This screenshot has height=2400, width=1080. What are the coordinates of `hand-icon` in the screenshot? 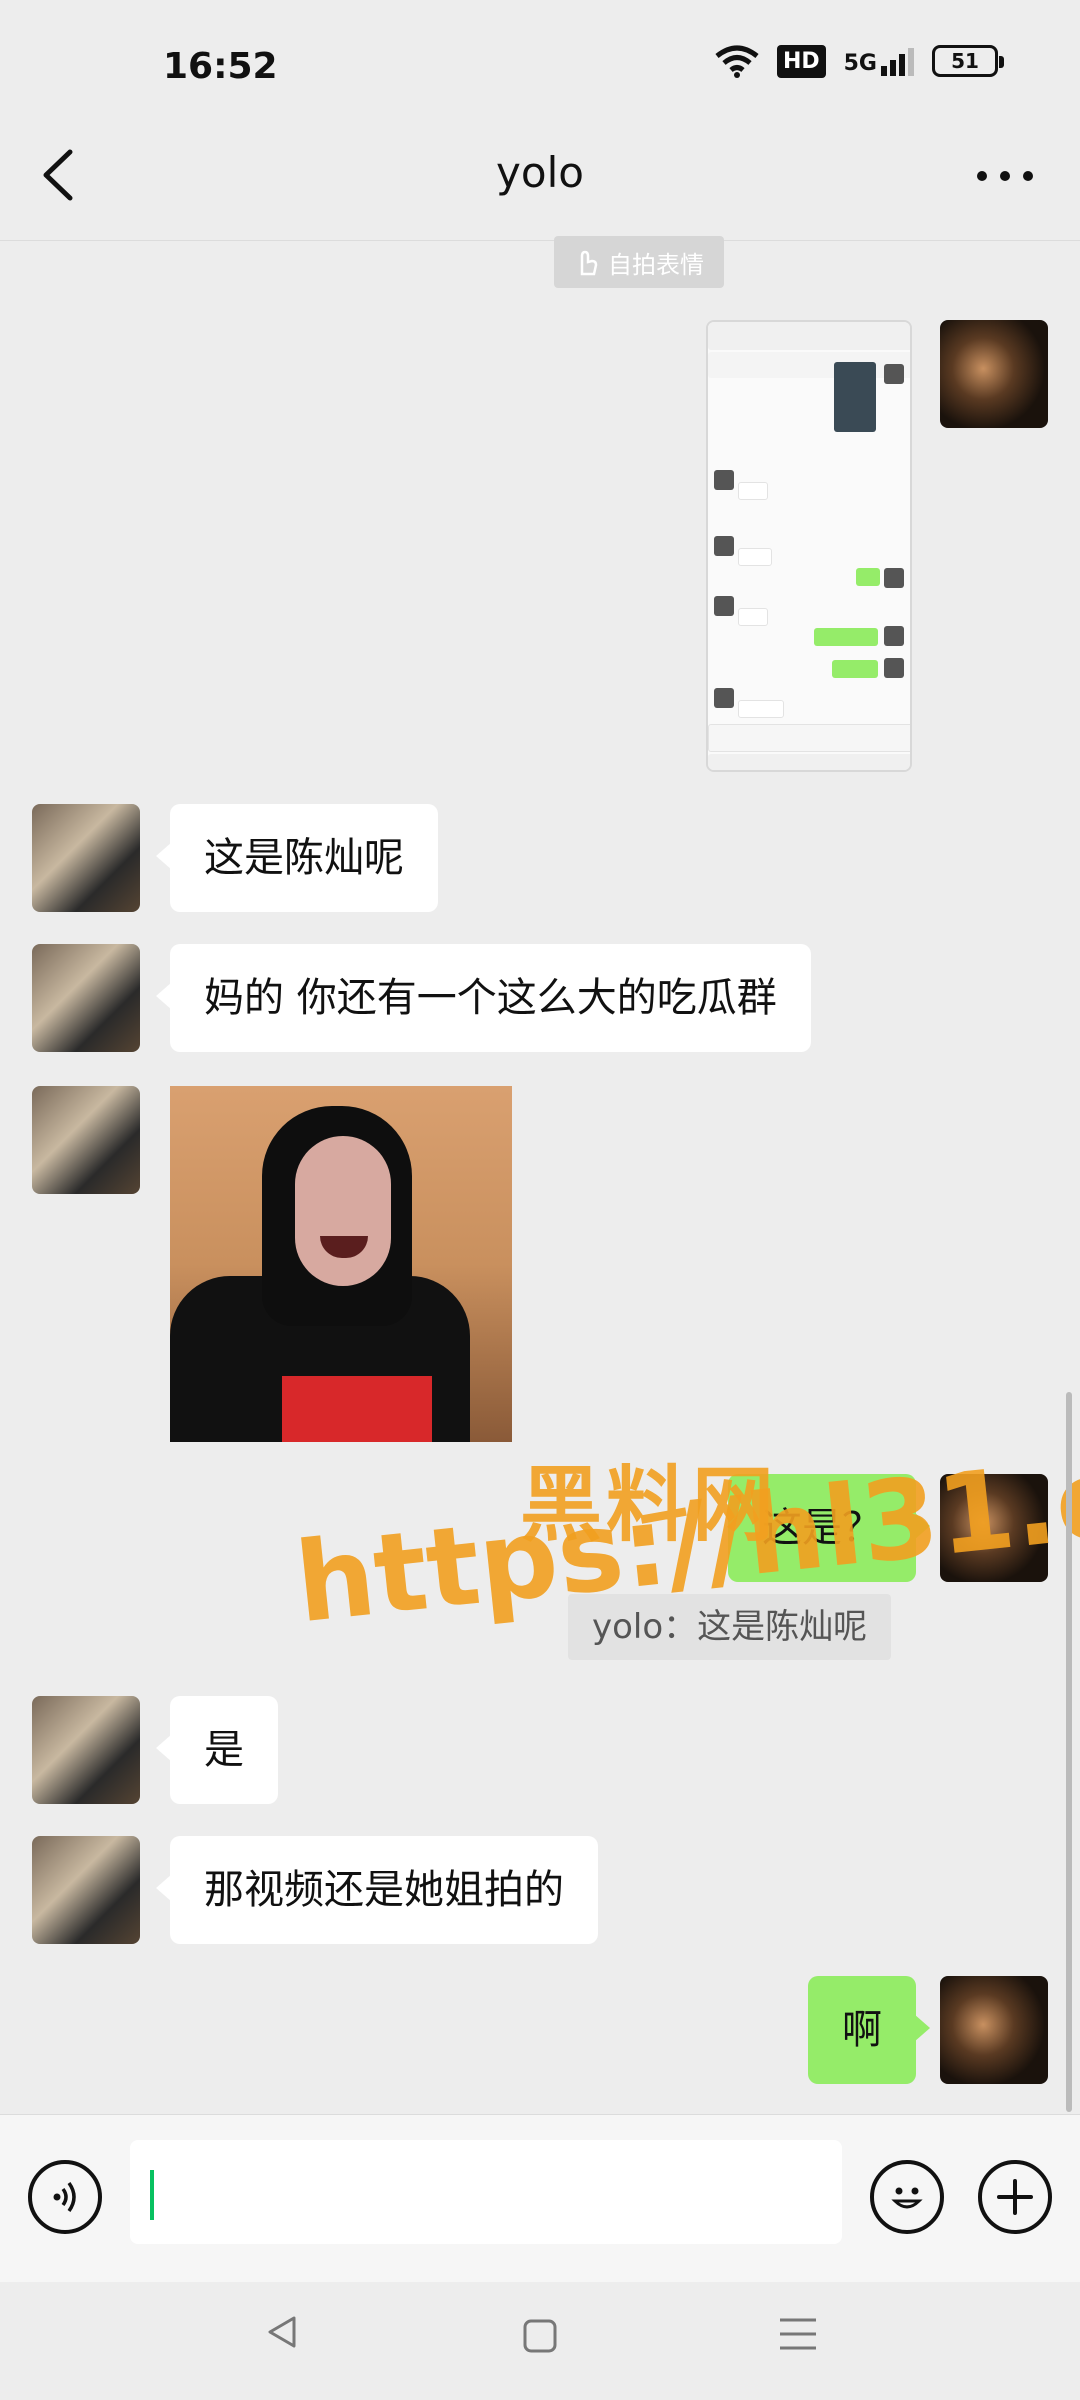 It's located at (589, 263).